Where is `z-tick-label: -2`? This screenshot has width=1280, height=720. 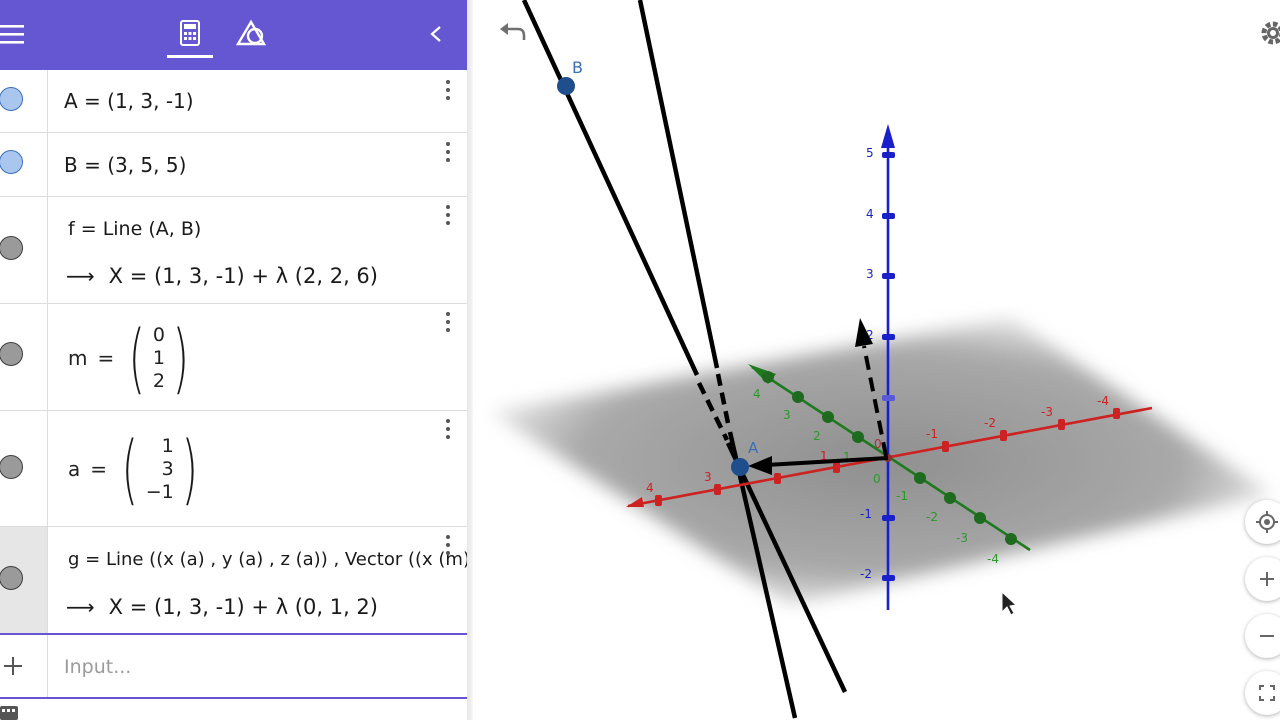 z-tick-label: -2 is located at coordinates (866, 574).